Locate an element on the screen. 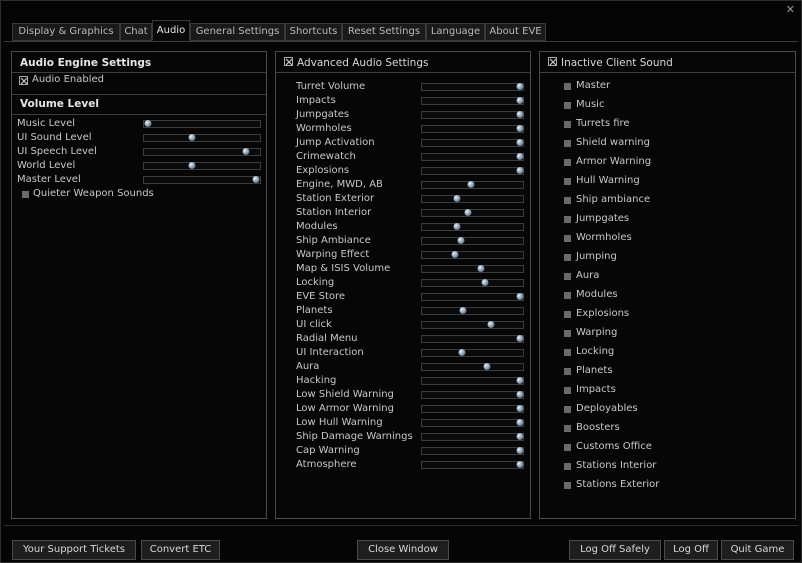 Image resolution: width=802 pixels, height=563 pixels. tab-display-graphics: Display & Graphics is located at coordinates (66, 32).